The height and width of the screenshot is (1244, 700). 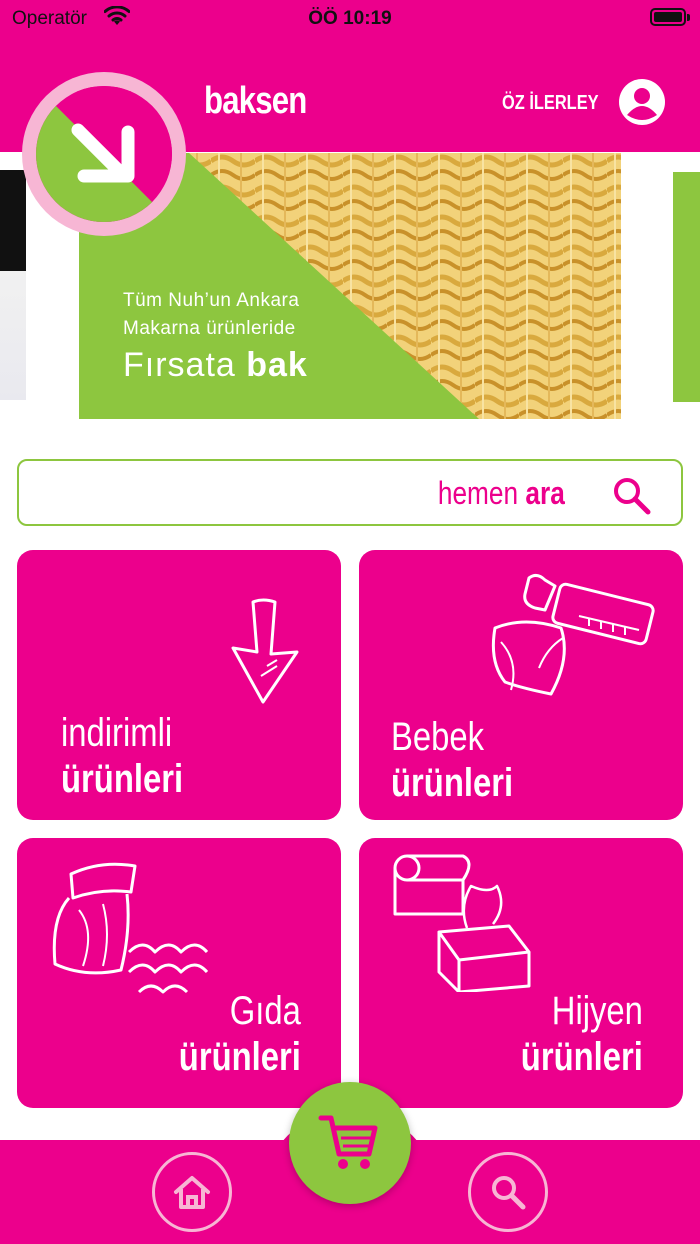 I want to click on category-title: Gıda, so click(x=265, y=1011).